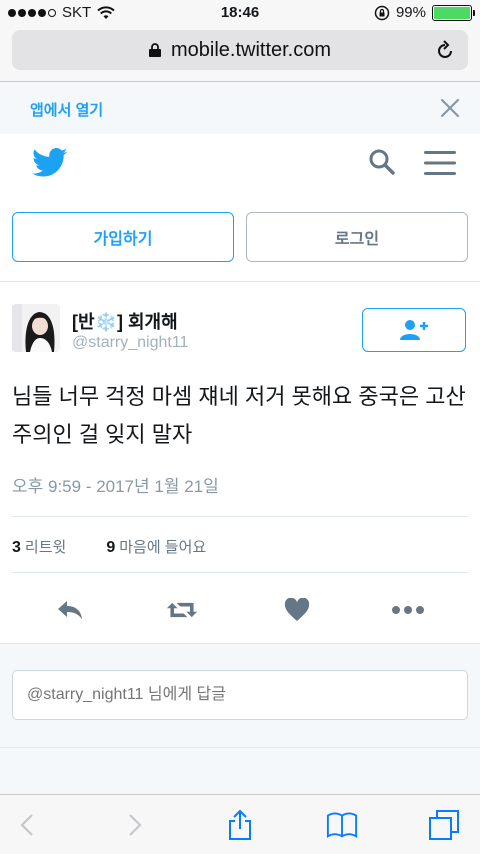 This screenshot has height=854, width=480. I want to click on avatar-image, so click(36, 328).